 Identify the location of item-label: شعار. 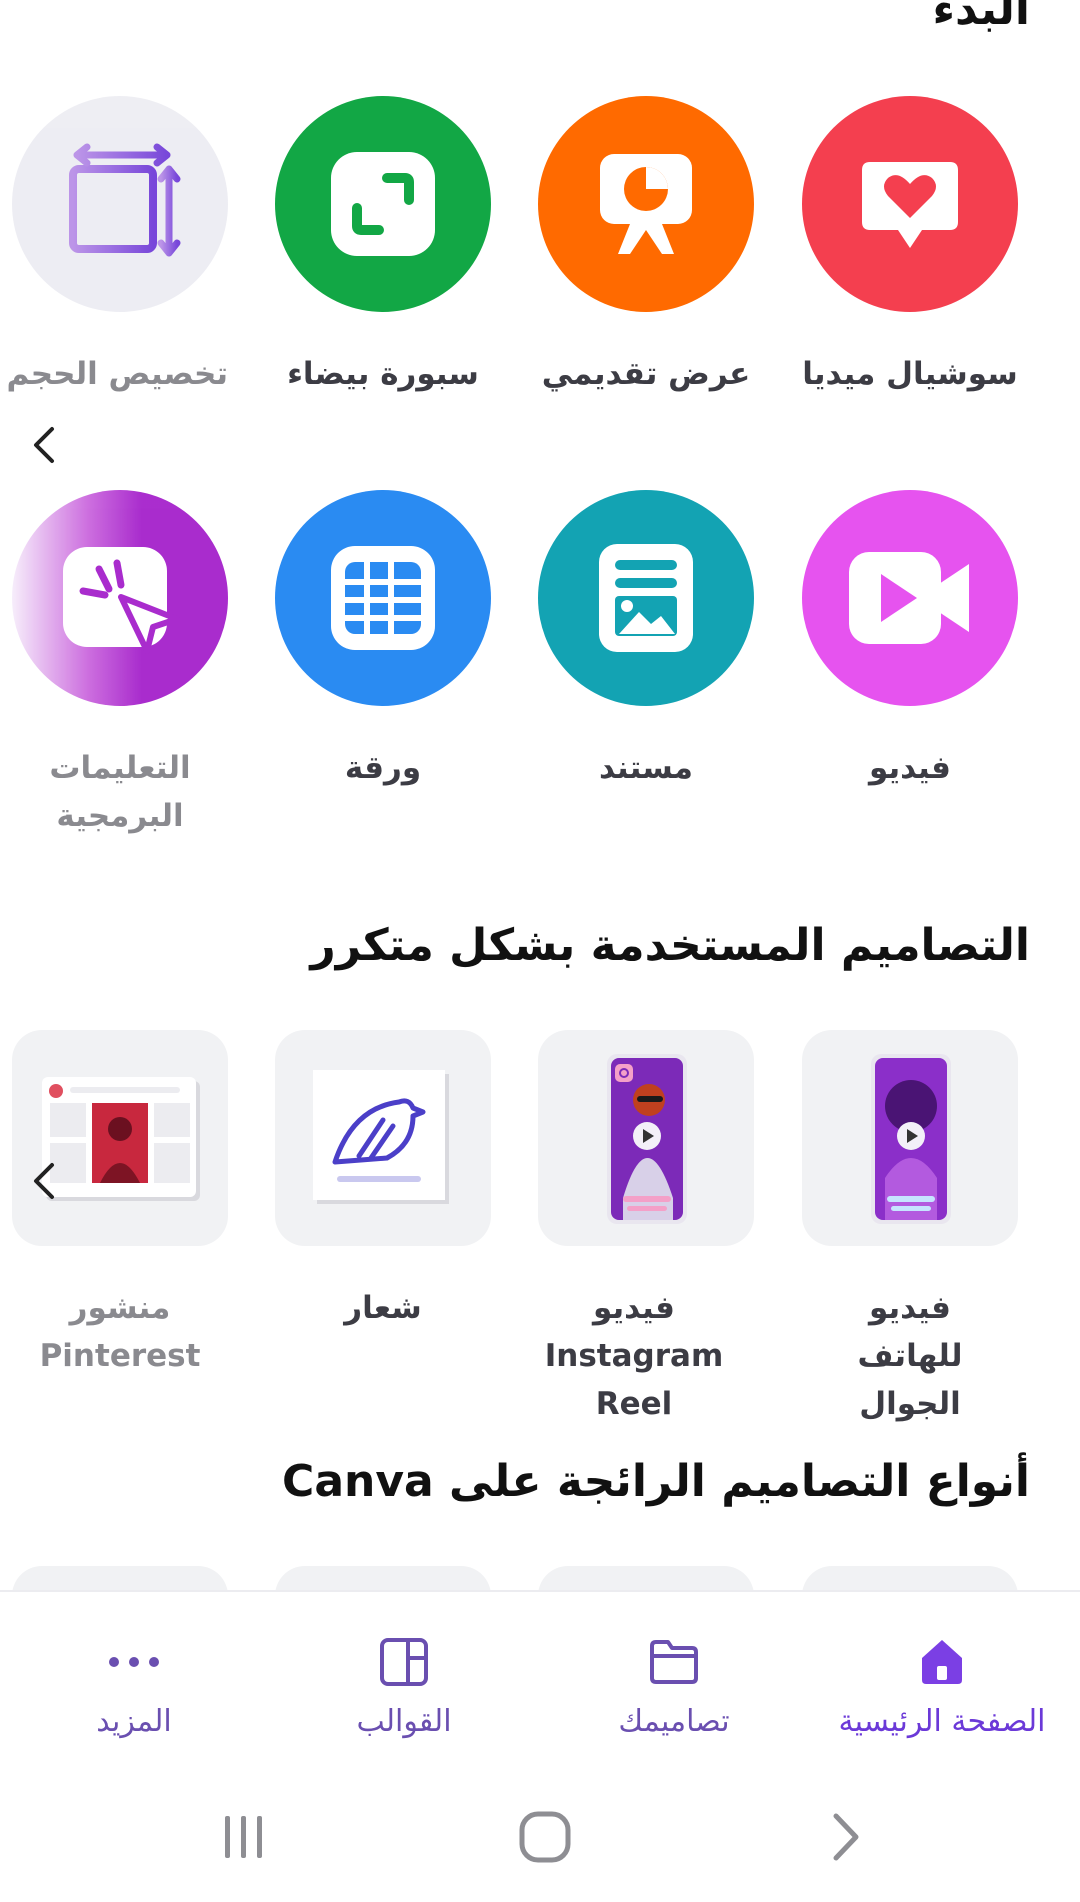
(383, 1308).